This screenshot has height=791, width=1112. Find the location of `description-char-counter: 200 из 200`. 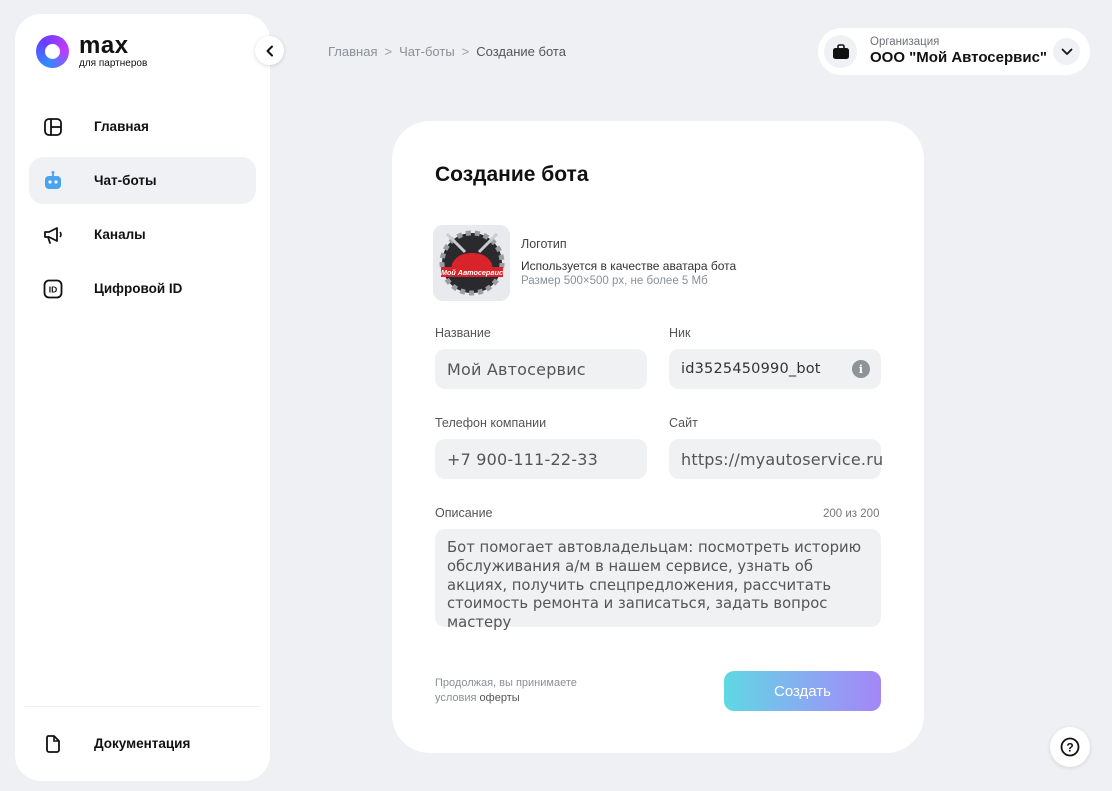

description-char-counter: 200 из 200 is located at coordinates (851, 514).